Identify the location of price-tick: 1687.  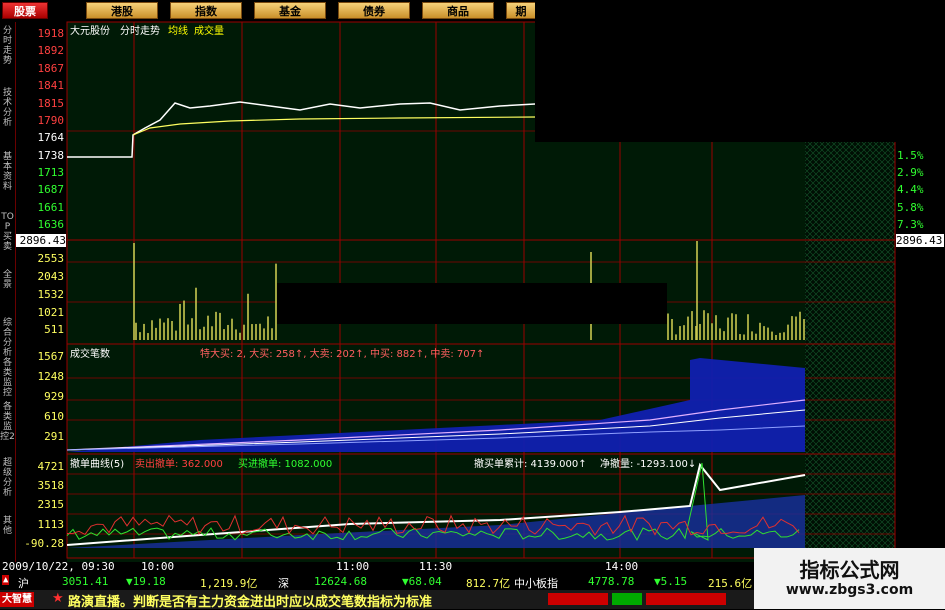
(51, 189).